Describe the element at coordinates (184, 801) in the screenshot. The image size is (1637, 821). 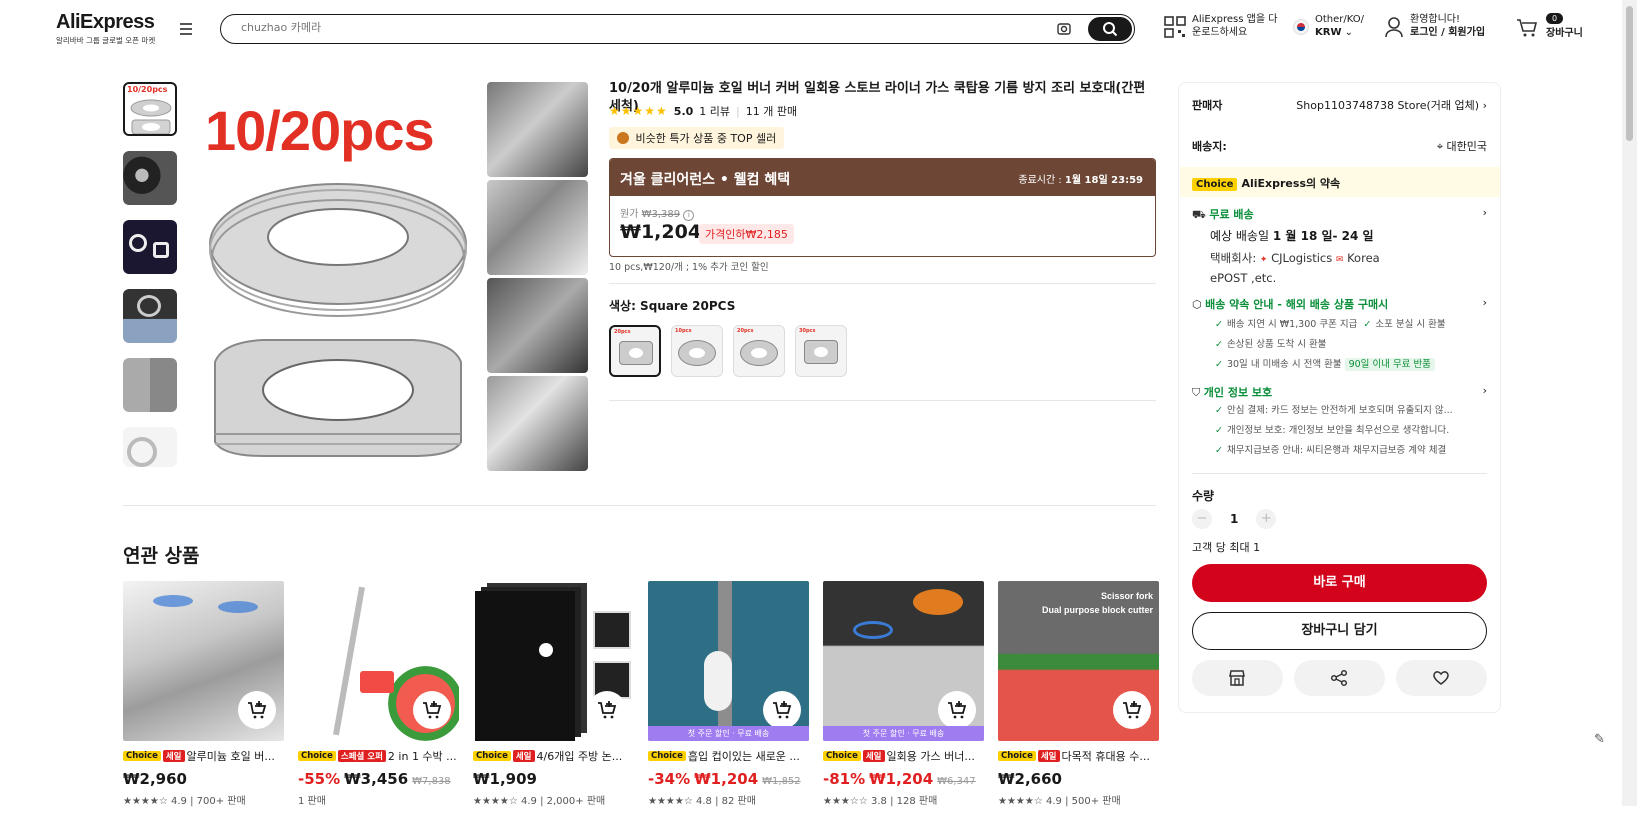
I see `card-sold: ★★★★☆ 4.9 | 700+ 판매` at that location.